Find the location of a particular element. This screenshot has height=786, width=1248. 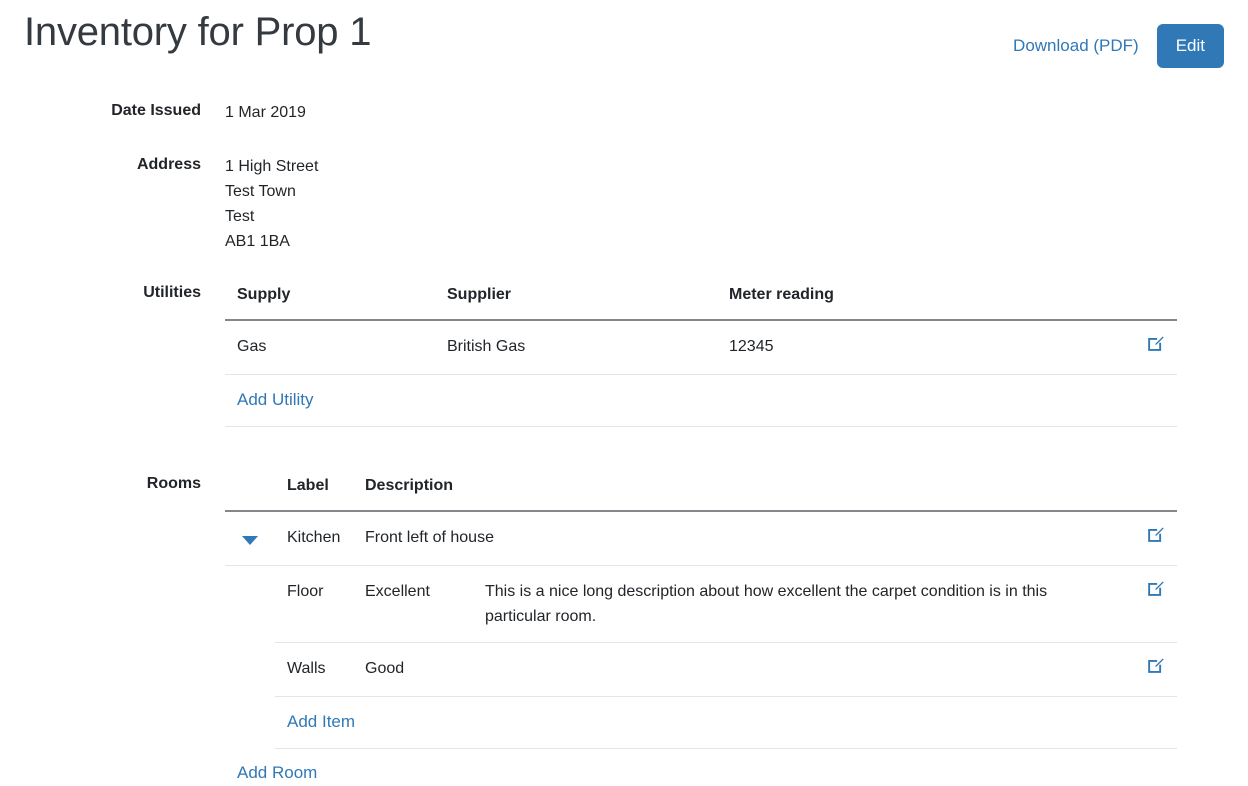

download-pdf-link: Download (PDF) is located at coordinates (1076, 46).